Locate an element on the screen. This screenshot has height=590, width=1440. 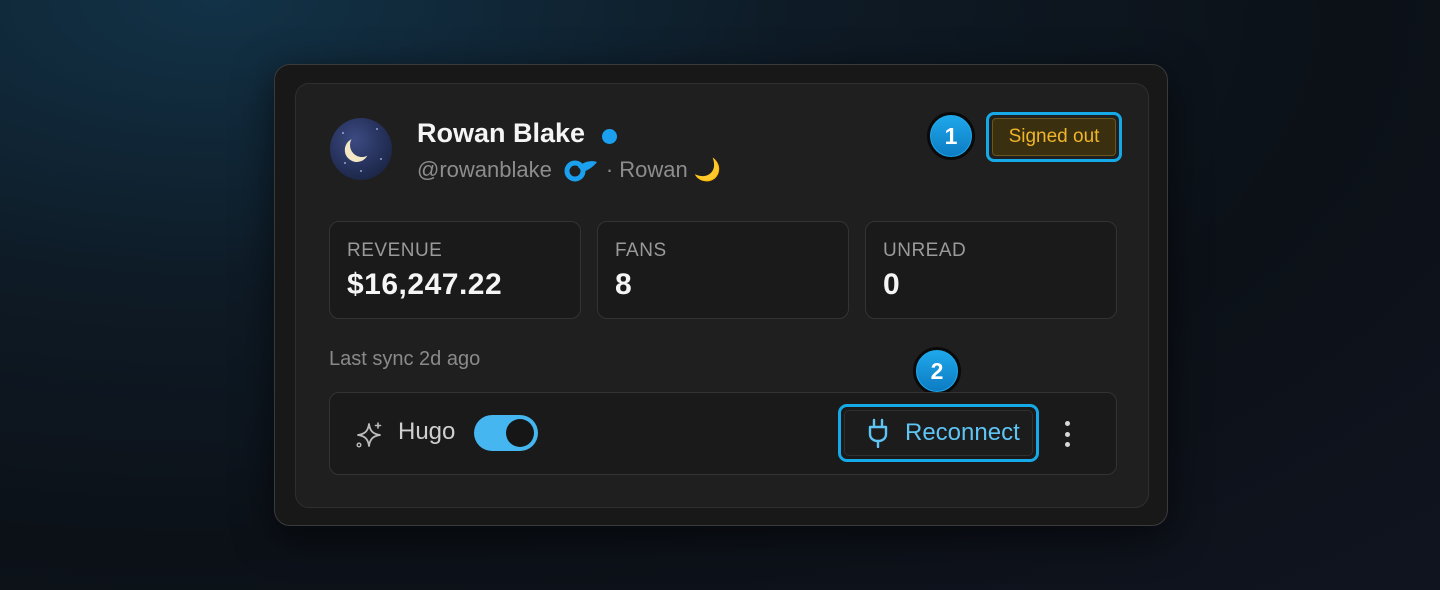
stat-unread: UNREAD 0 is located at coordinates (991, 270).